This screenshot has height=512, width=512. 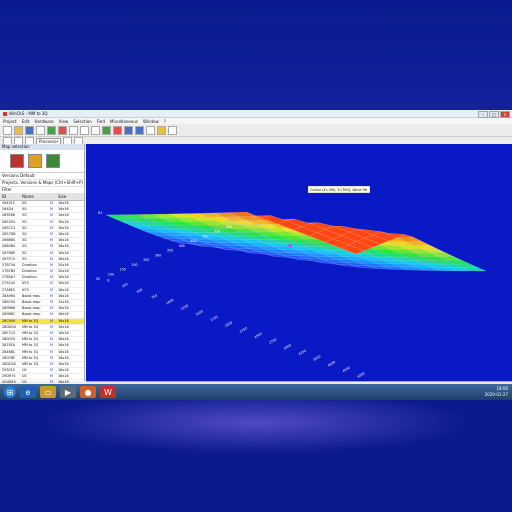 I want to click on version-icon, so click(x=53, y=161).